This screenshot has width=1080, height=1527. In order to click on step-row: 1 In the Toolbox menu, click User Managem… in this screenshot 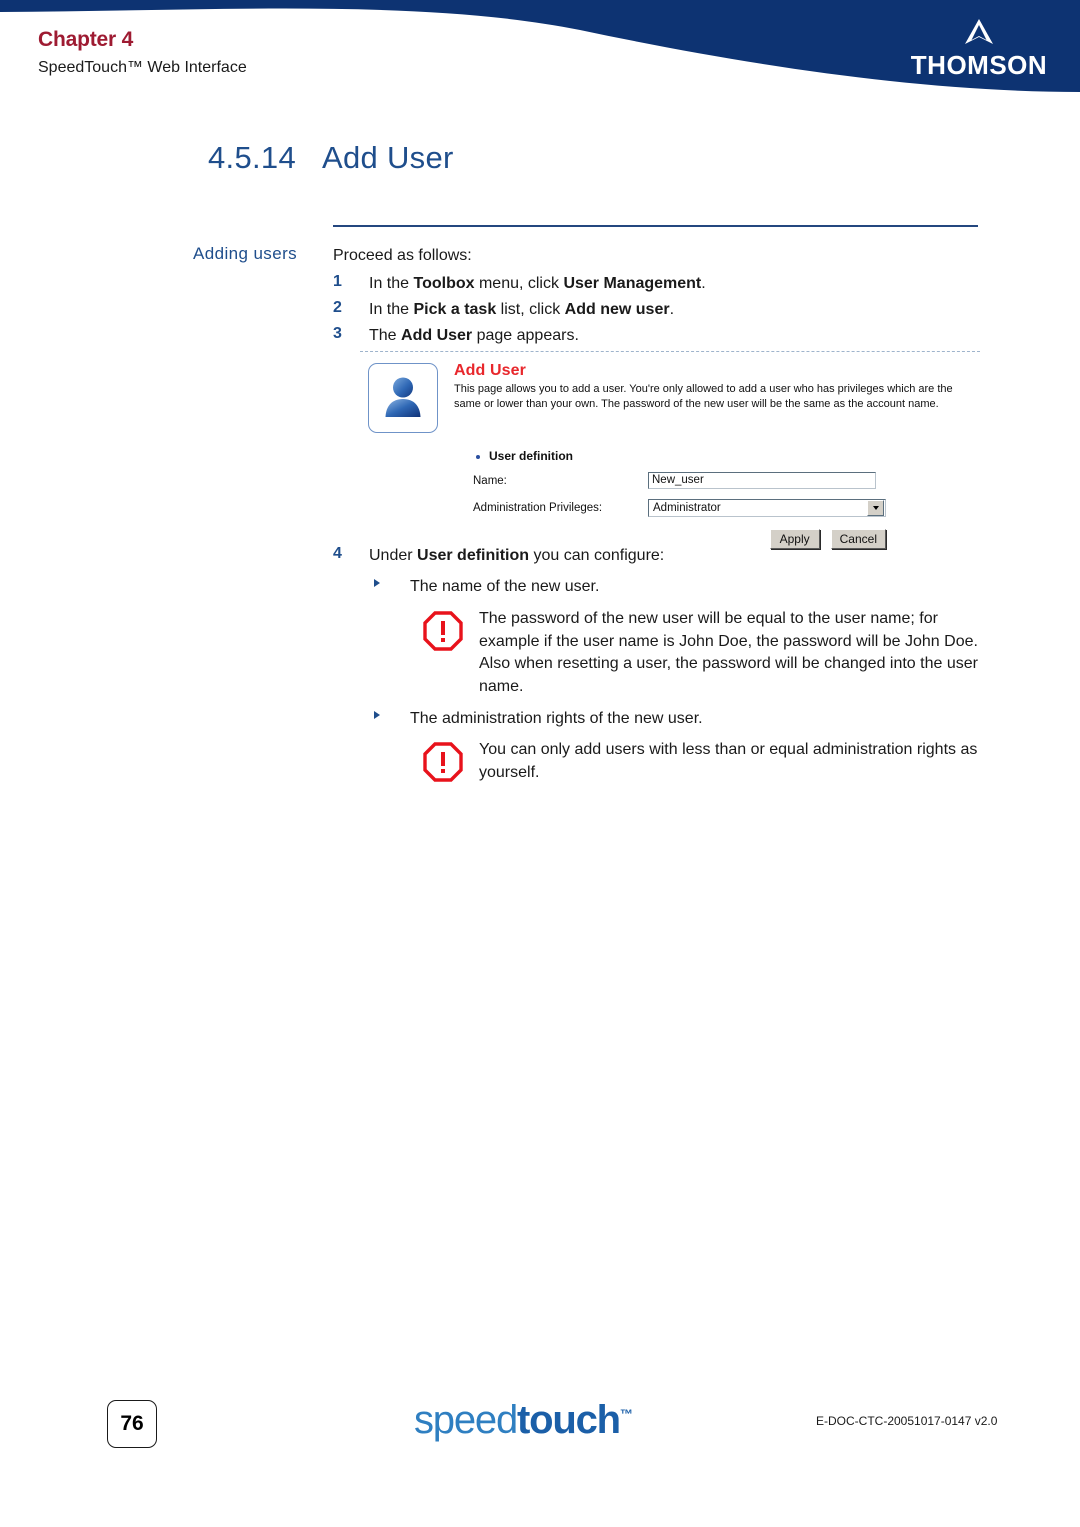, I will do `click(655, 284)`.